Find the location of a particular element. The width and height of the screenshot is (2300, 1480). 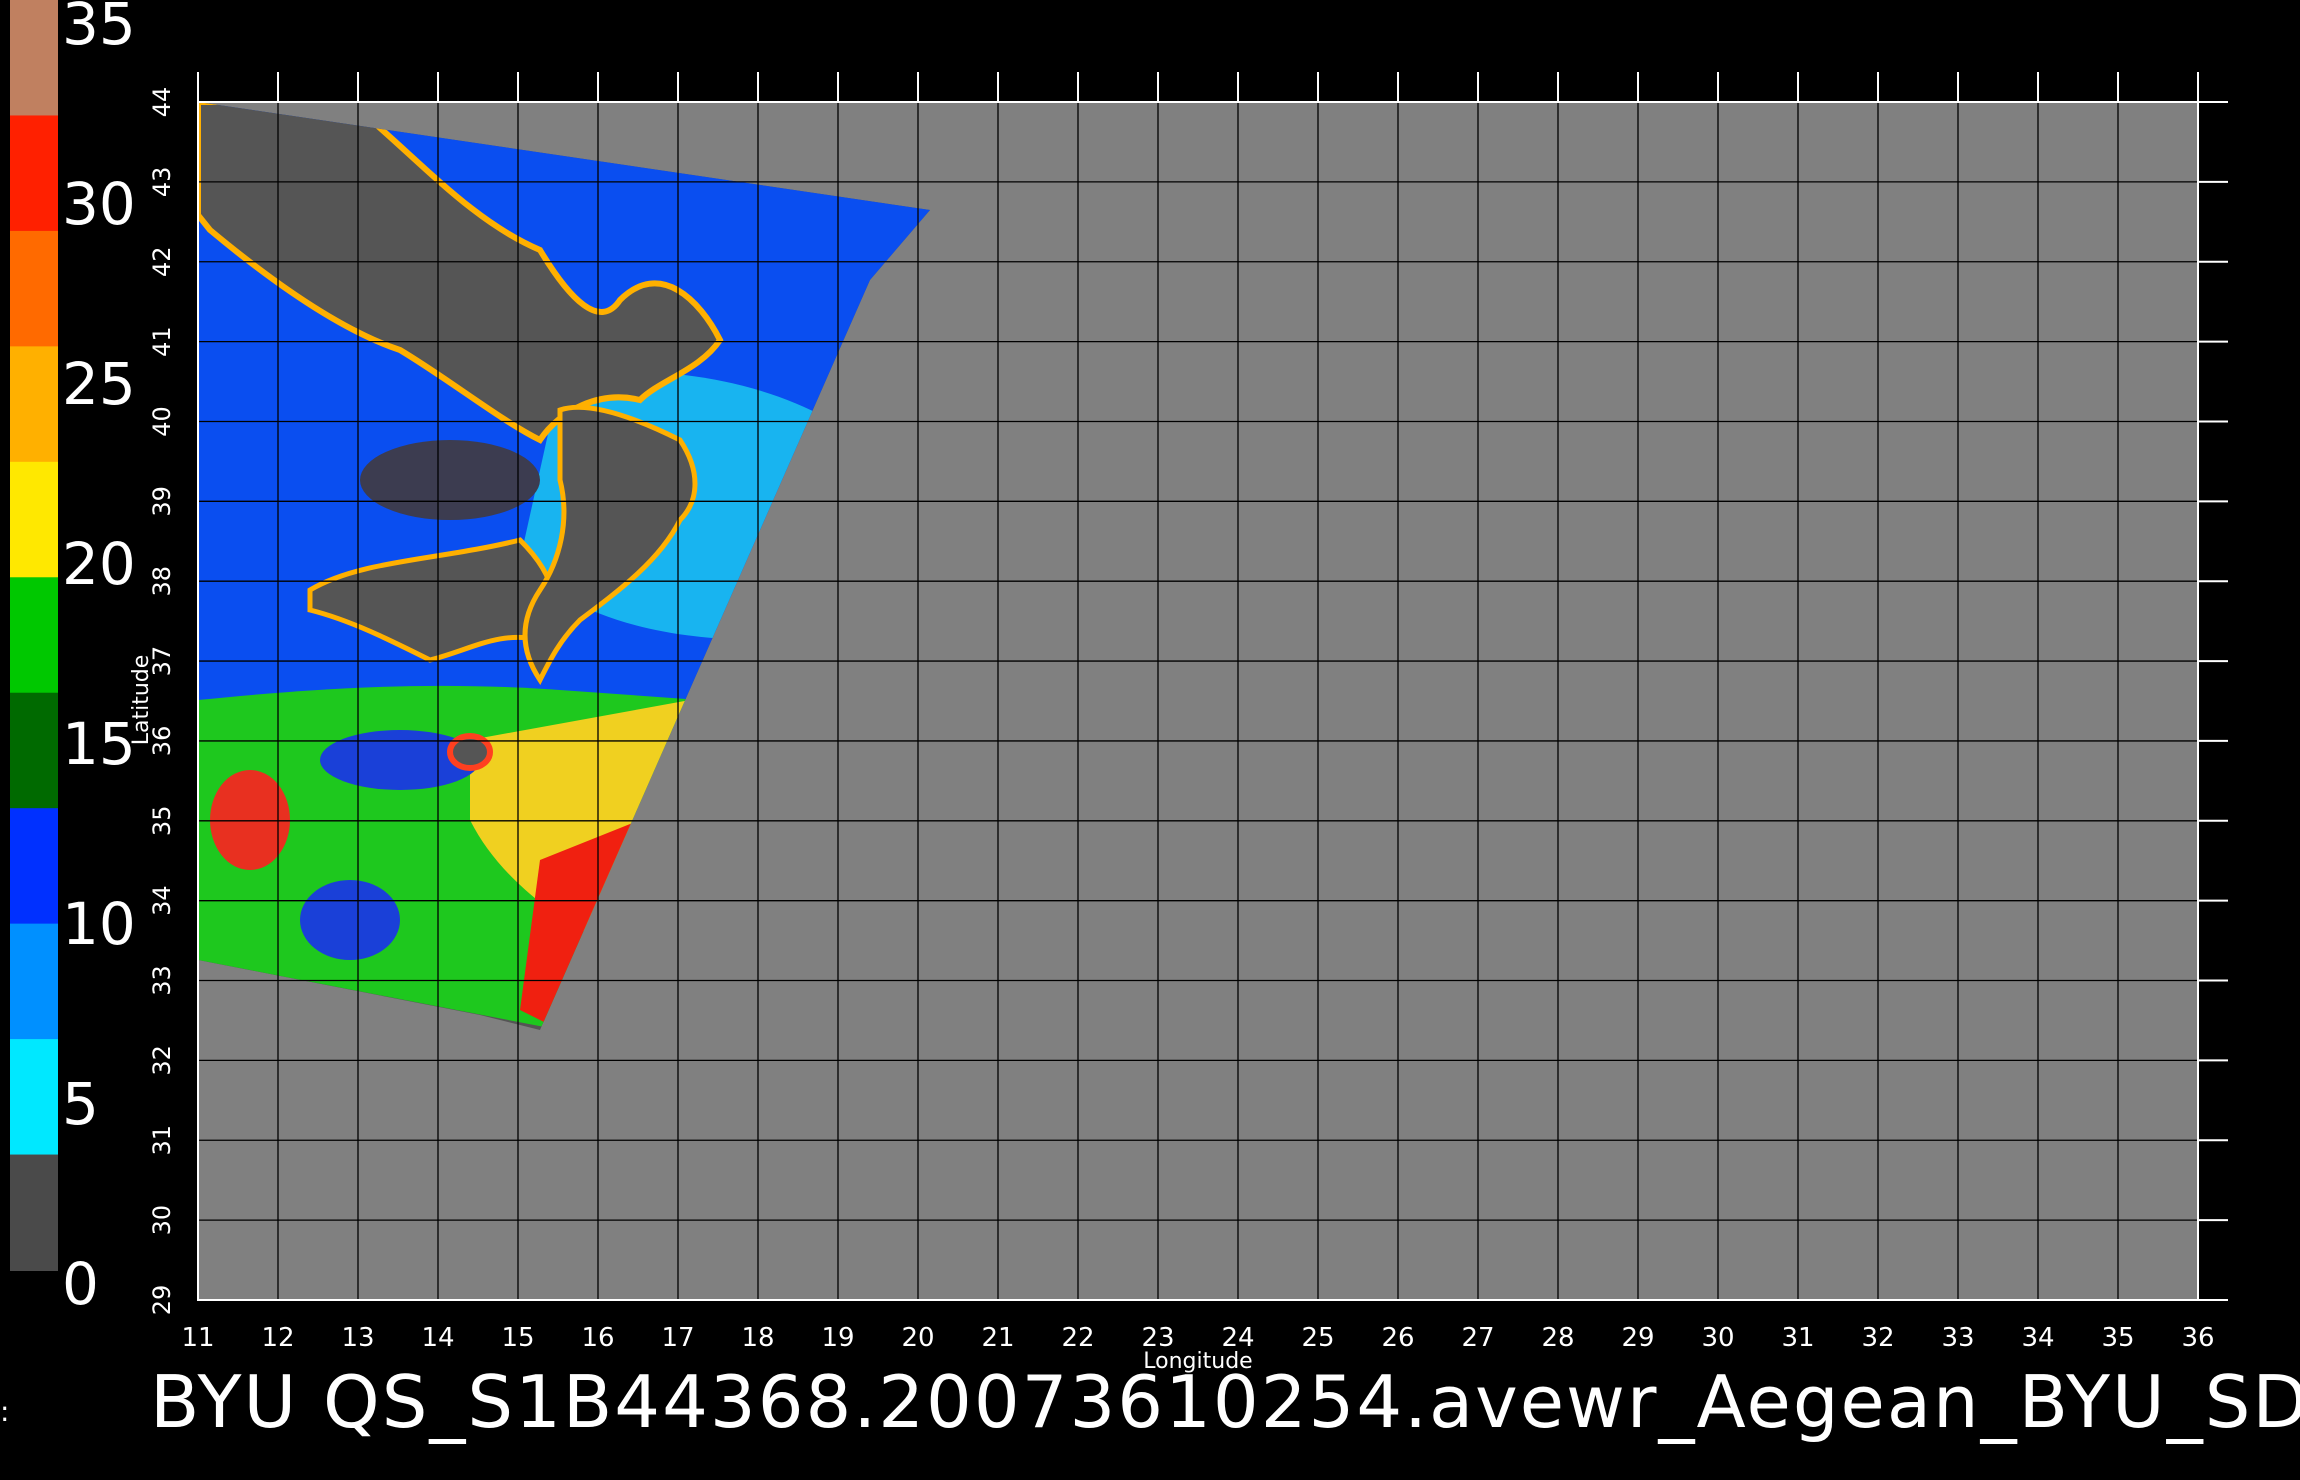

longitude-tick-label: 32 is located at coordinates (1877, 1338).